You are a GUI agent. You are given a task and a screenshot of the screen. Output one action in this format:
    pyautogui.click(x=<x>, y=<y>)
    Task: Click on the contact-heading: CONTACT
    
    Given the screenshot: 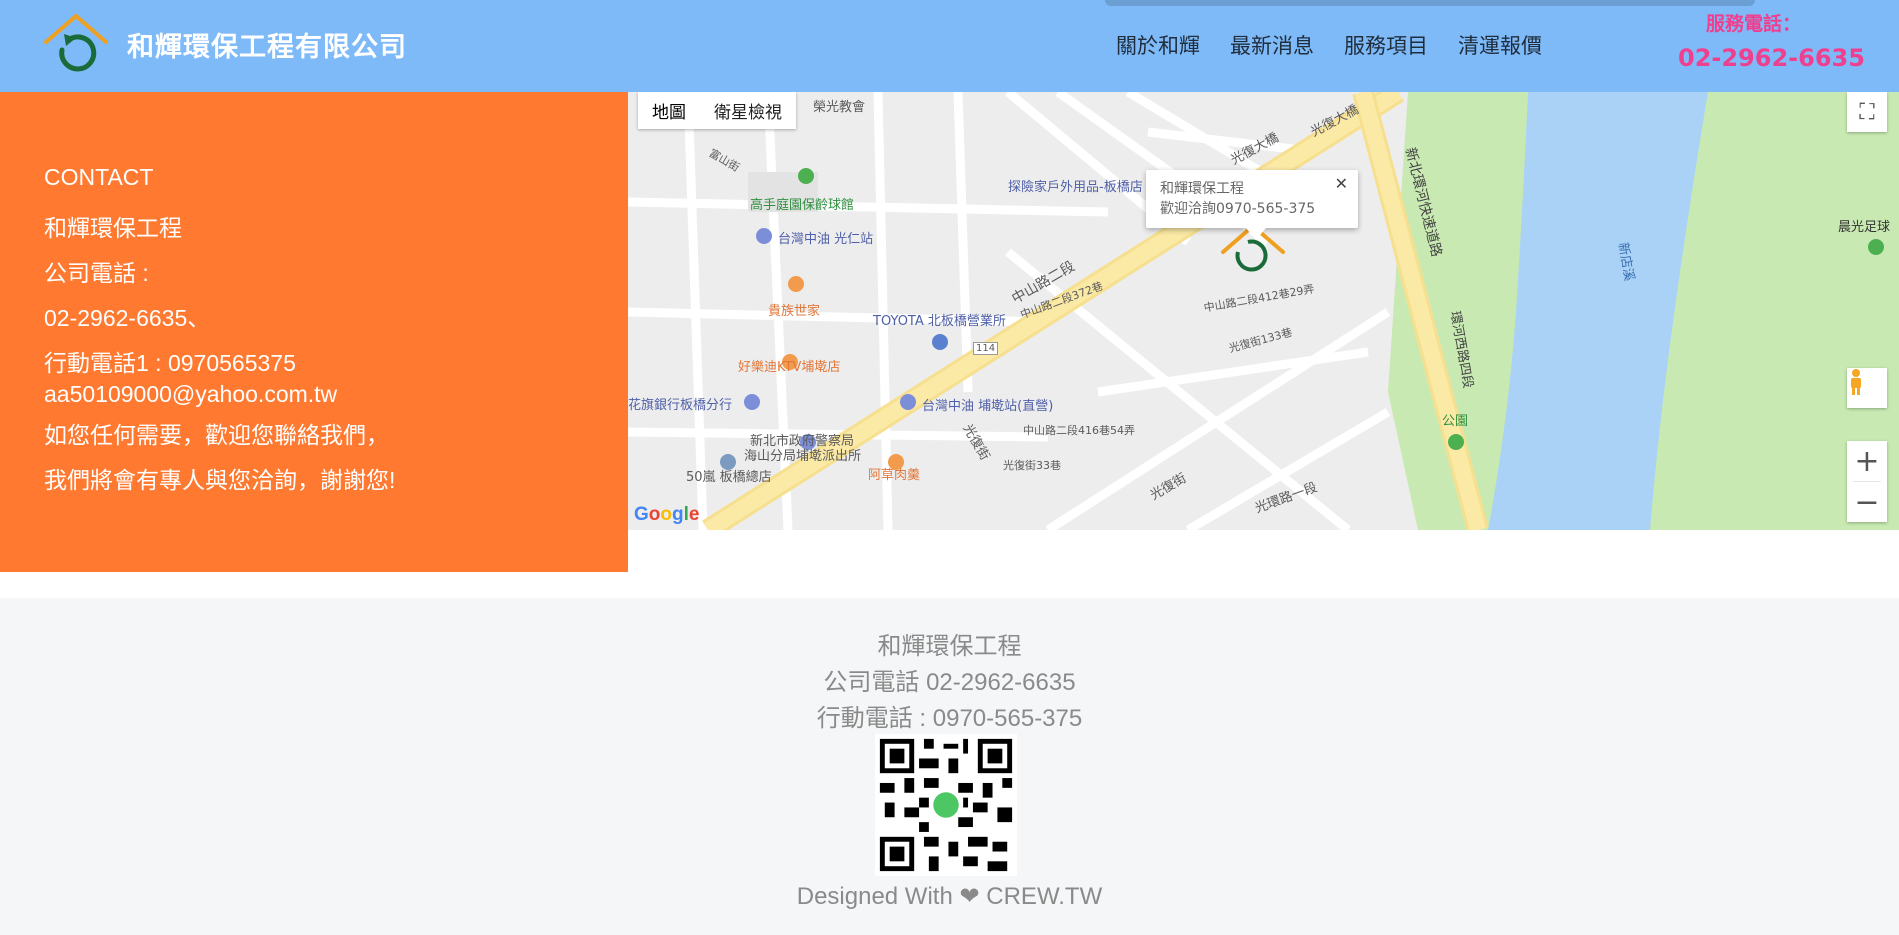 What is the action you would take?
    pyautogui.click(x=99, y=177)
    